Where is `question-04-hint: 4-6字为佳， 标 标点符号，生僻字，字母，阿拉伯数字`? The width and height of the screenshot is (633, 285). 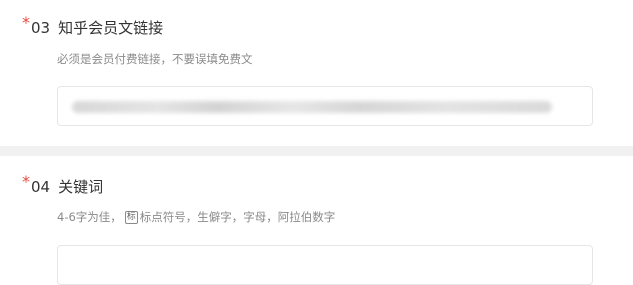 question-04-hint: 4-6字为佳， 标 标点符号，生僻字，字母，阿拉伯数字 is located at coordinates (196, 217).